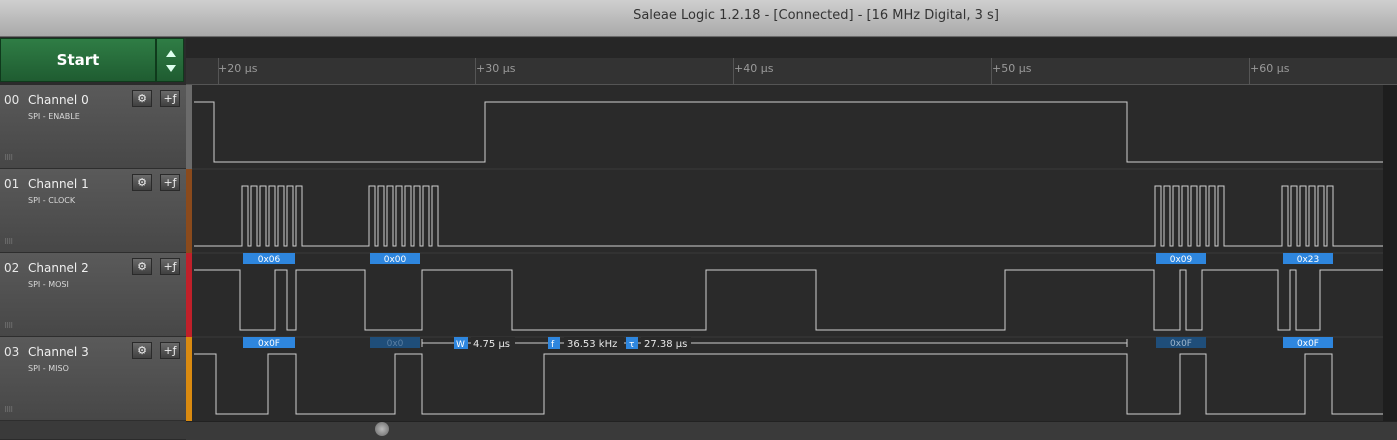 The image size is (1397, 440). I want to click on ruler-tick: +50 µs, so click(1012, 68).